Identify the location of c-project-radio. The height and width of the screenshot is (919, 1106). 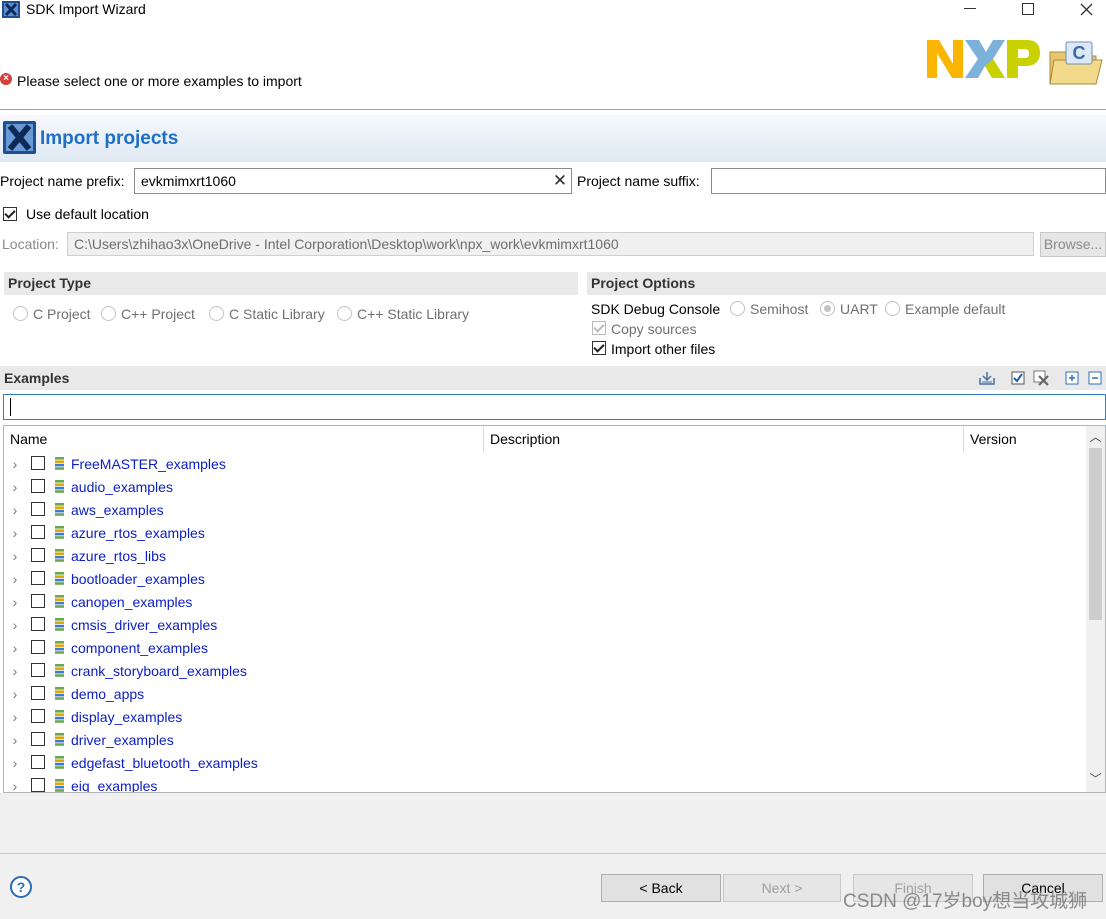
(20, 313).